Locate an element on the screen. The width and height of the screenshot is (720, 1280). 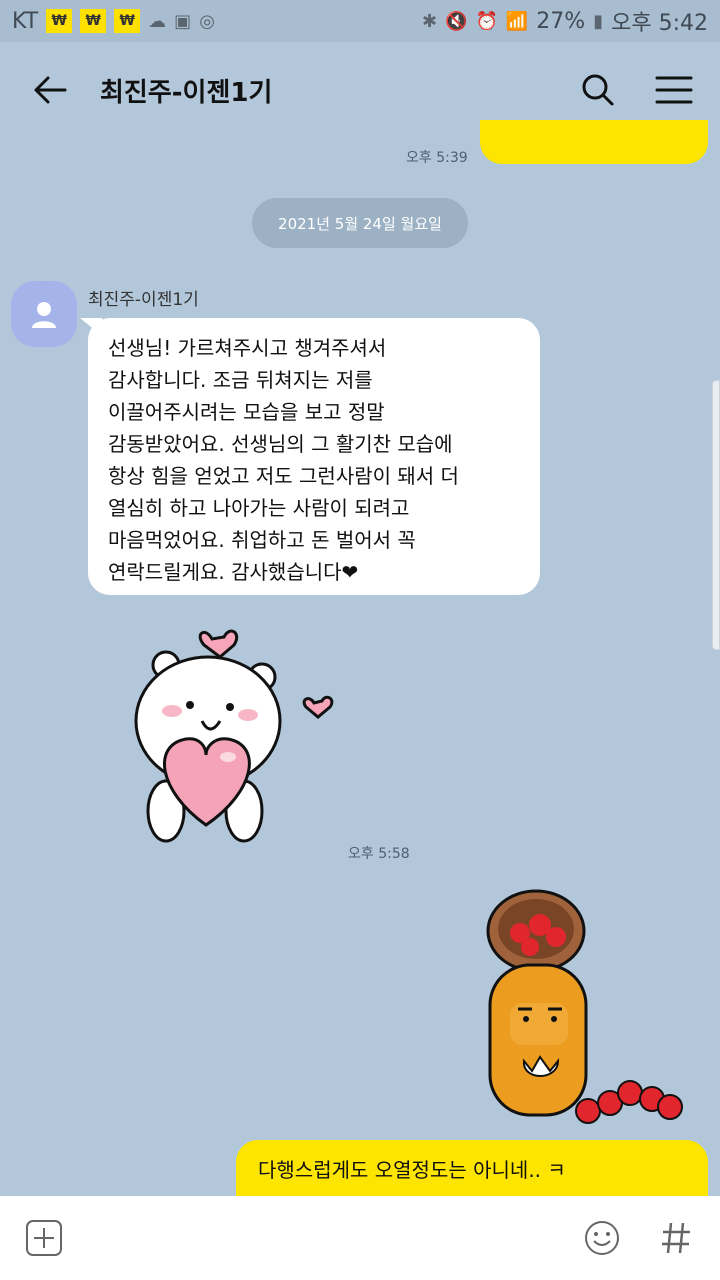
date-divider: 2021년 5월 24일 월요일 is located at coordinates (360, 223).